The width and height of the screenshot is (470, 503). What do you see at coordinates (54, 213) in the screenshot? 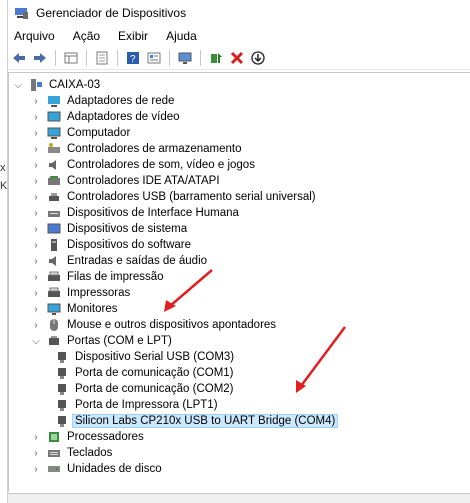
I see `hid-icon` at bounding box center [54, 213].